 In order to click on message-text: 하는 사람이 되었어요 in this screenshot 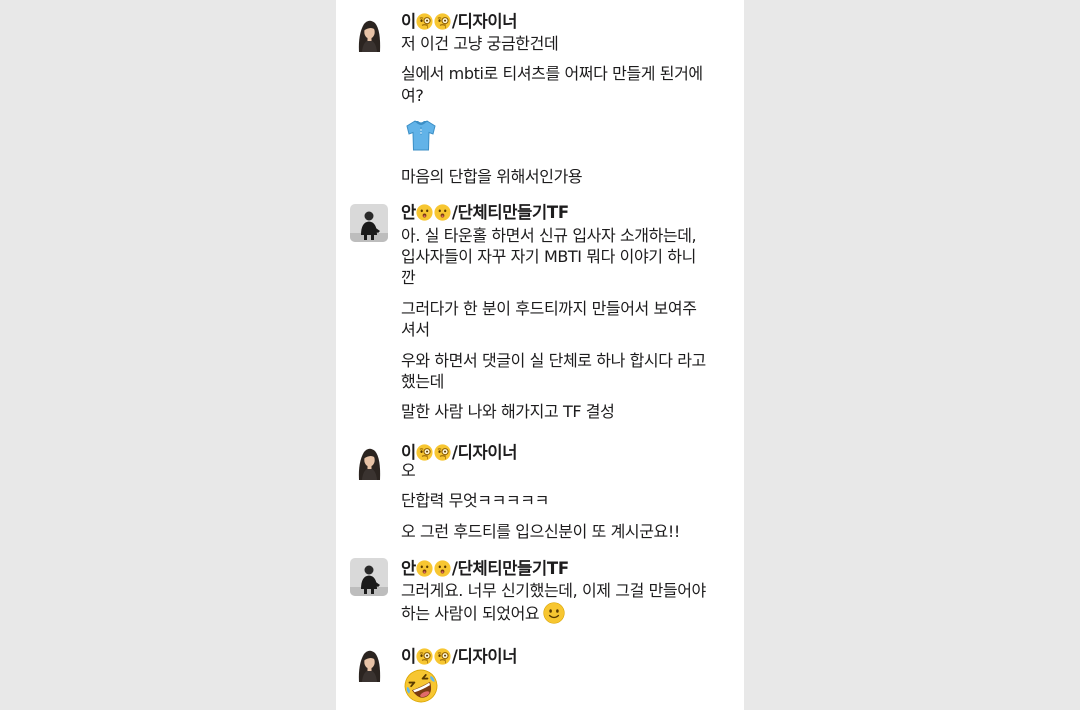, I will do `click(568, 613)`.